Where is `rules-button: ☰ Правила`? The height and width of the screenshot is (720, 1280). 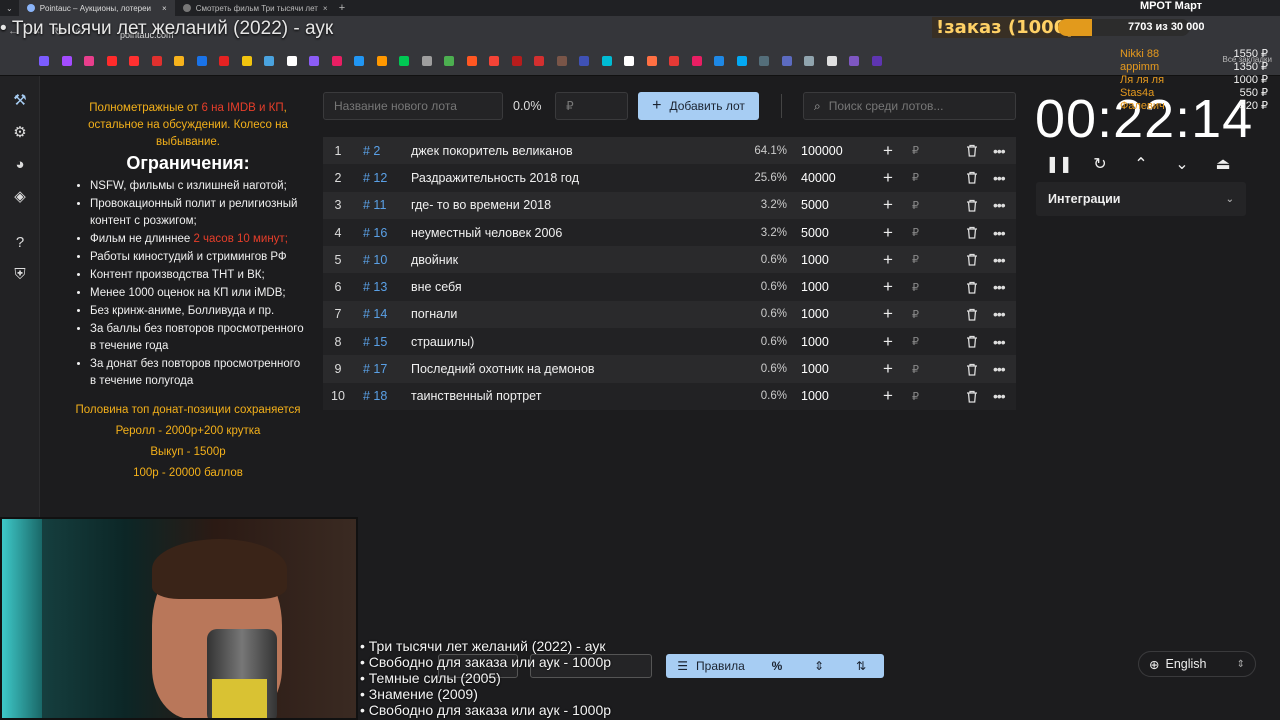 rules-button: ☰ Правила is located at coordinates (711, 666).